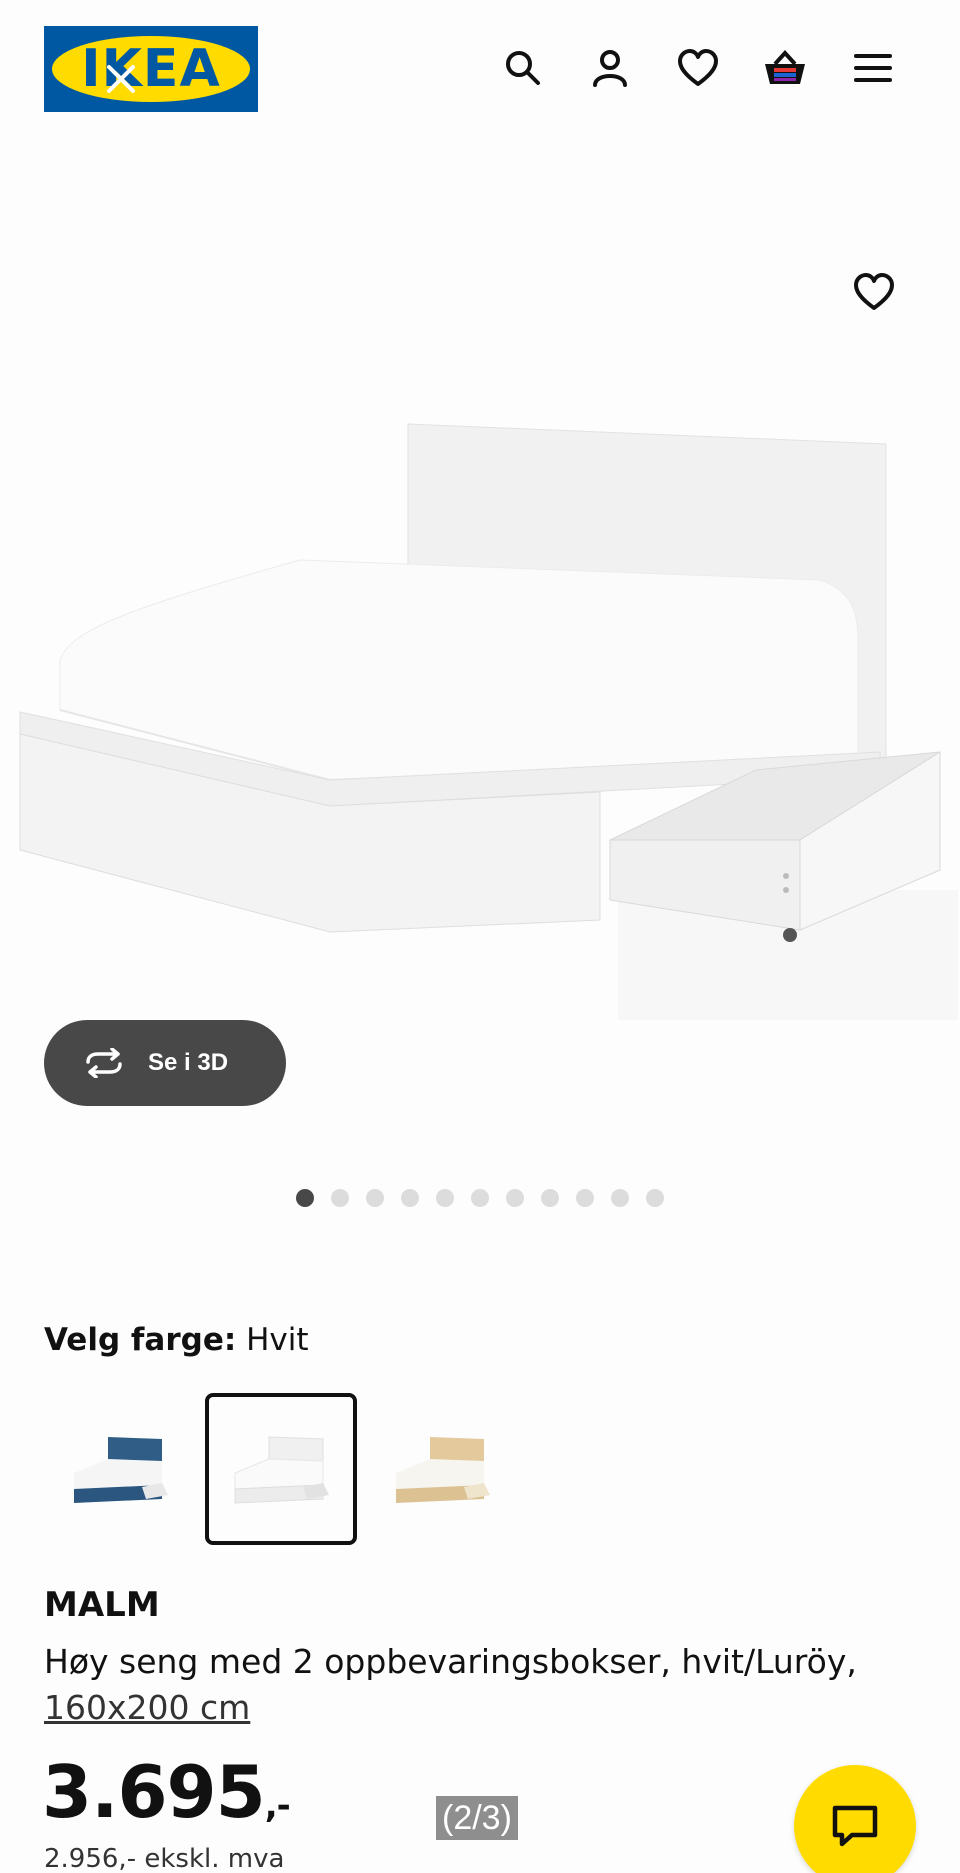  What do you see at coordinates (442, 1469) in the screenshot?
I see `color-swatch-oak` at bounding box center [442, 1469].